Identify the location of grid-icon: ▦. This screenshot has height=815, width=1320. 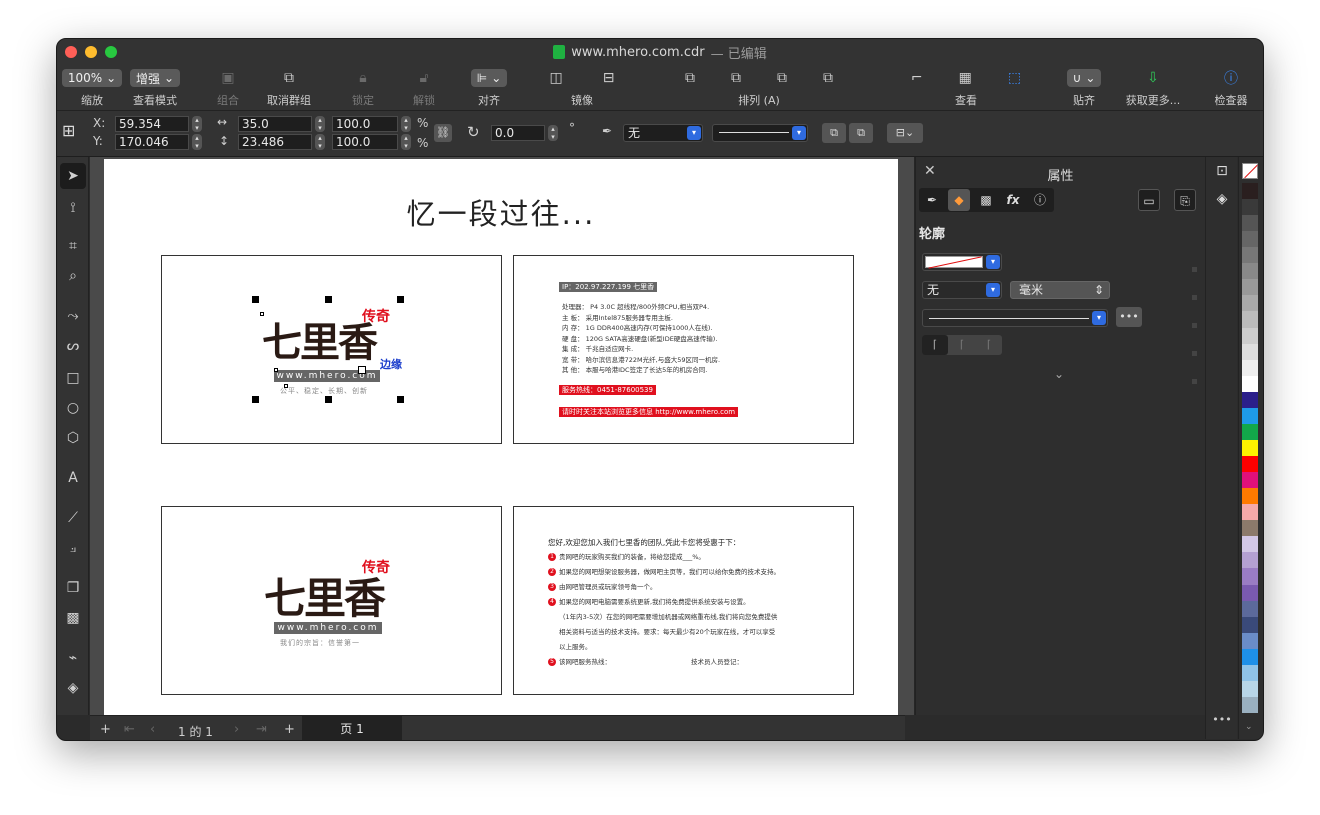
(965, 78).